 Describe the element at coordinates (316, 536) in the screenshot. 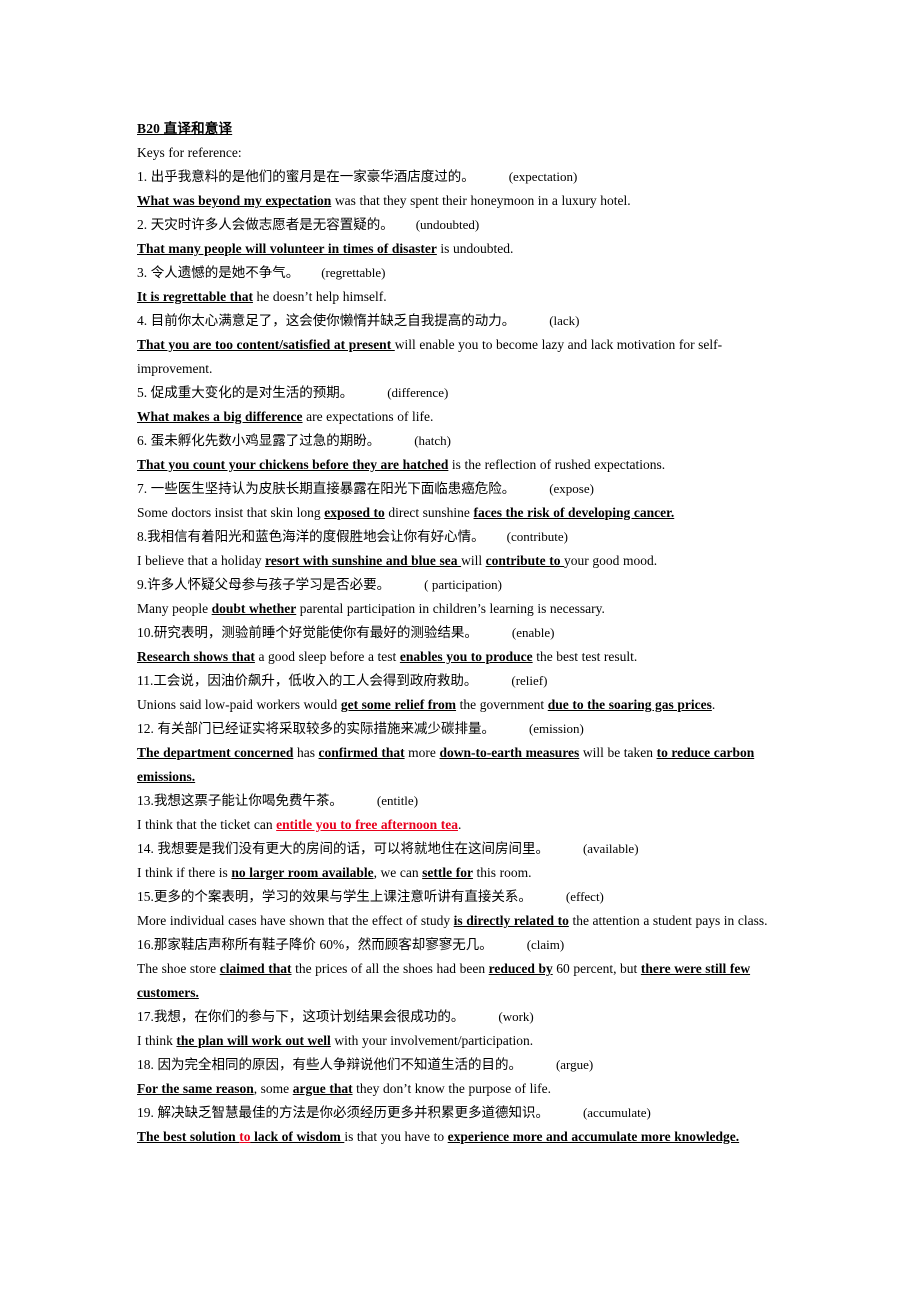

I see `item-8-chinese: 我相信有着阳光和蓝色海洋的度假胜地会让你有好心情。` at that location.